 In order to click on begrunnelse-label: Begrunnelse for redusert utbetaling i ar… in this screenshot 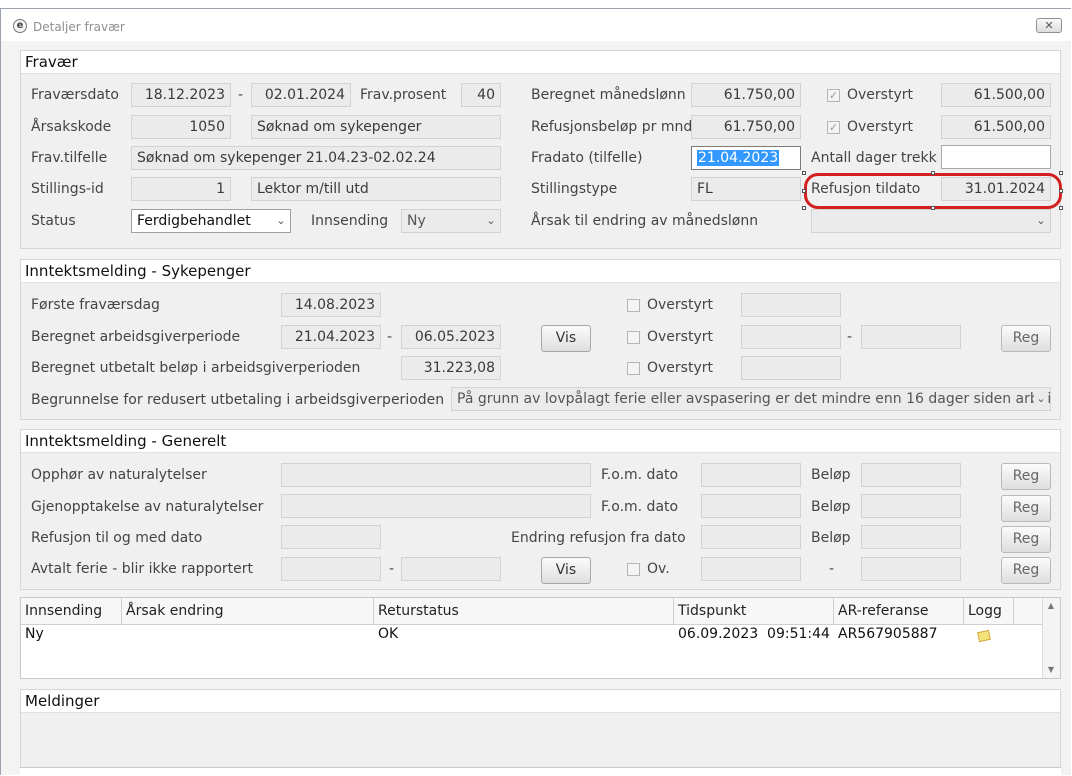, I will do `click(238, 400)`.